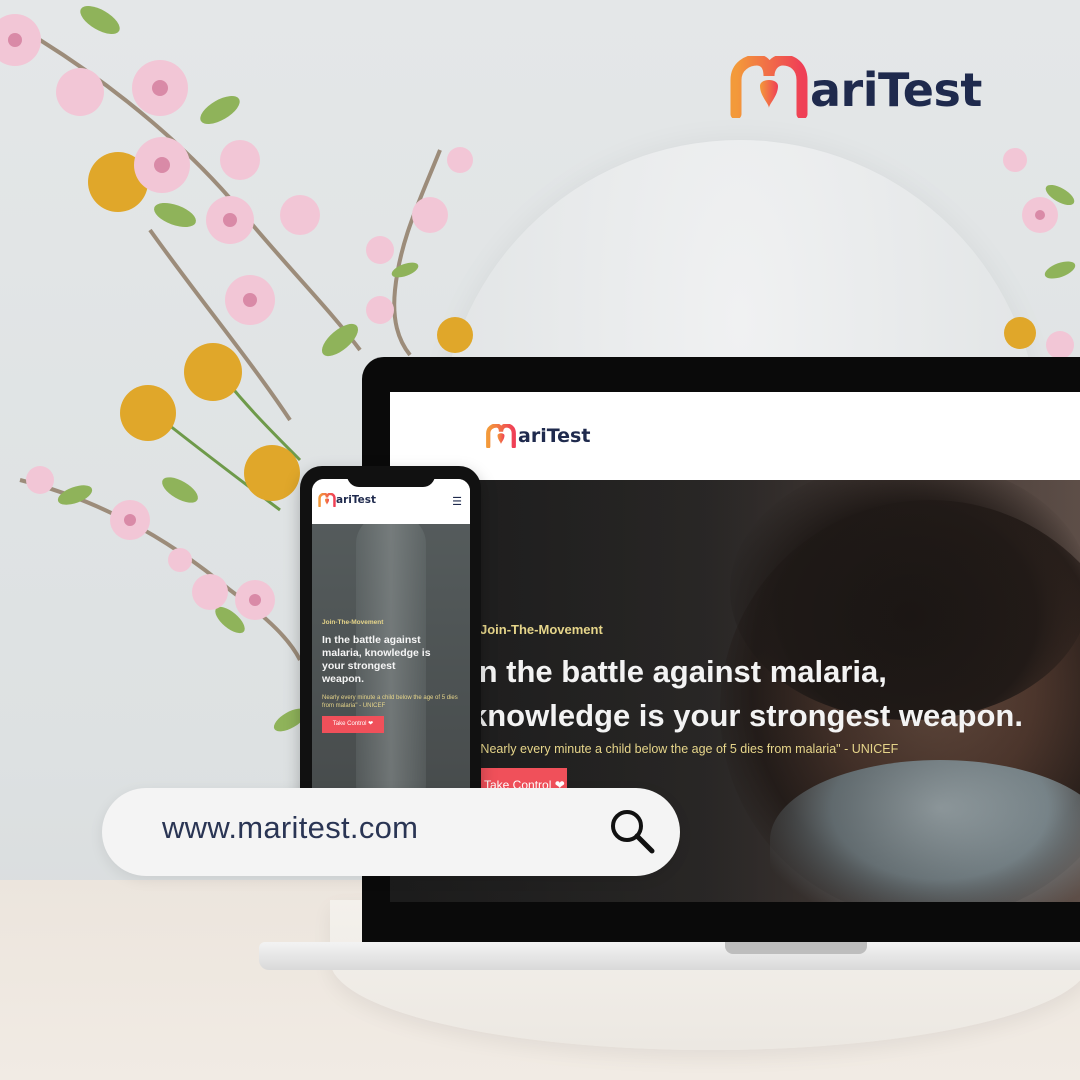  What do you see at coordinates (896, 90) in the screenshot?
I see `brand-name: ariTest` at bounding box center [896, 90].